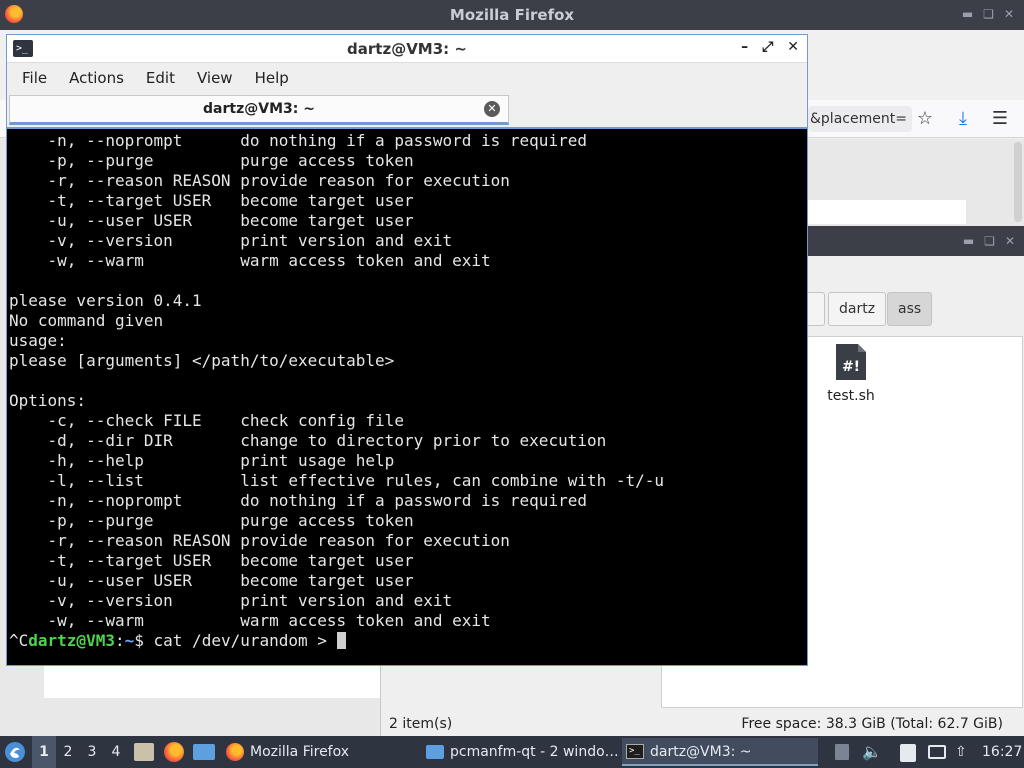 This screenshot has width=1024, height=768. I want to click on menu-file: File, so click(34, 78).